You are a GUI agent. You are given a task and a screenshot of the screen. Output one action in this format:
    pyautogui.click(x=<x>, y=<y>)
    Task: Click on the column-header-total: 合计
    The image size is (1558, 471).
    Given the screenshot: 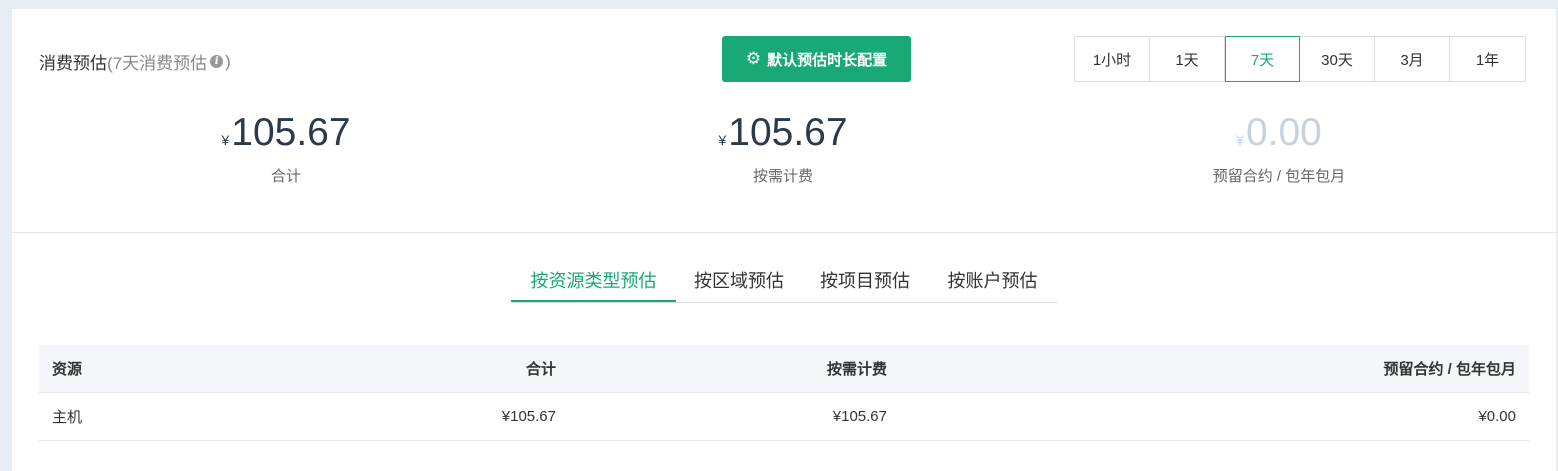 What is the action you would take?
    pyautogui.click(x=540, y=369)
    